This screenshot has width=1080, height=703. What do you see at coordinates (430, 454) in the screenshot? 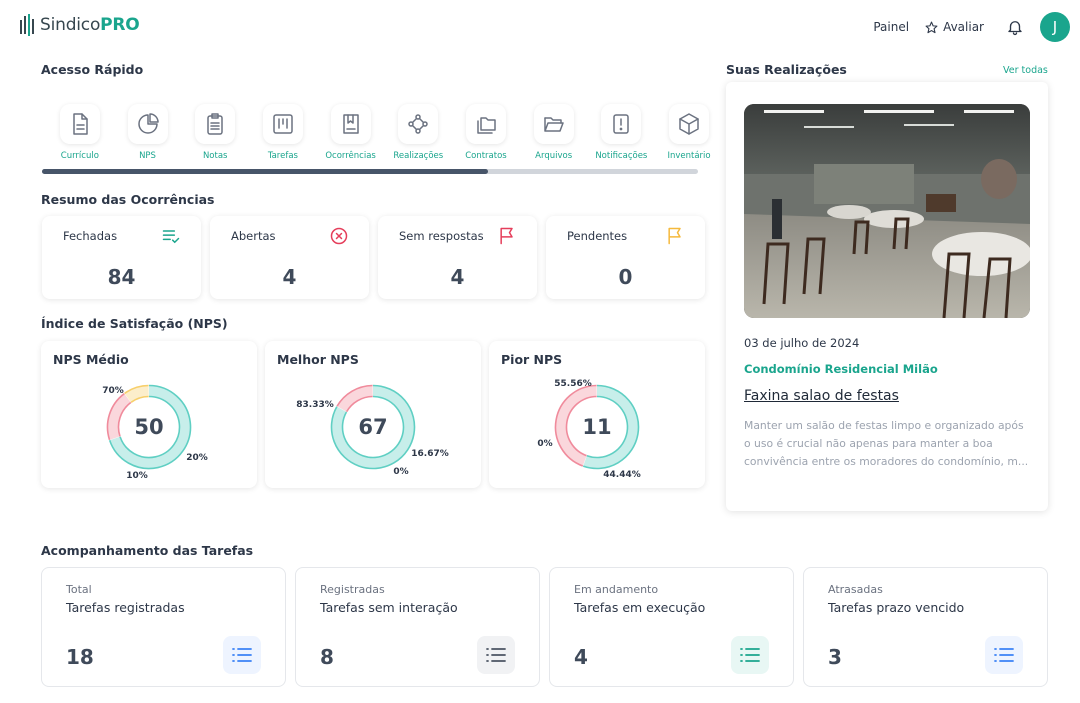
I see `nps-segment-label: 16.67%` at bounding box center [430, 454].